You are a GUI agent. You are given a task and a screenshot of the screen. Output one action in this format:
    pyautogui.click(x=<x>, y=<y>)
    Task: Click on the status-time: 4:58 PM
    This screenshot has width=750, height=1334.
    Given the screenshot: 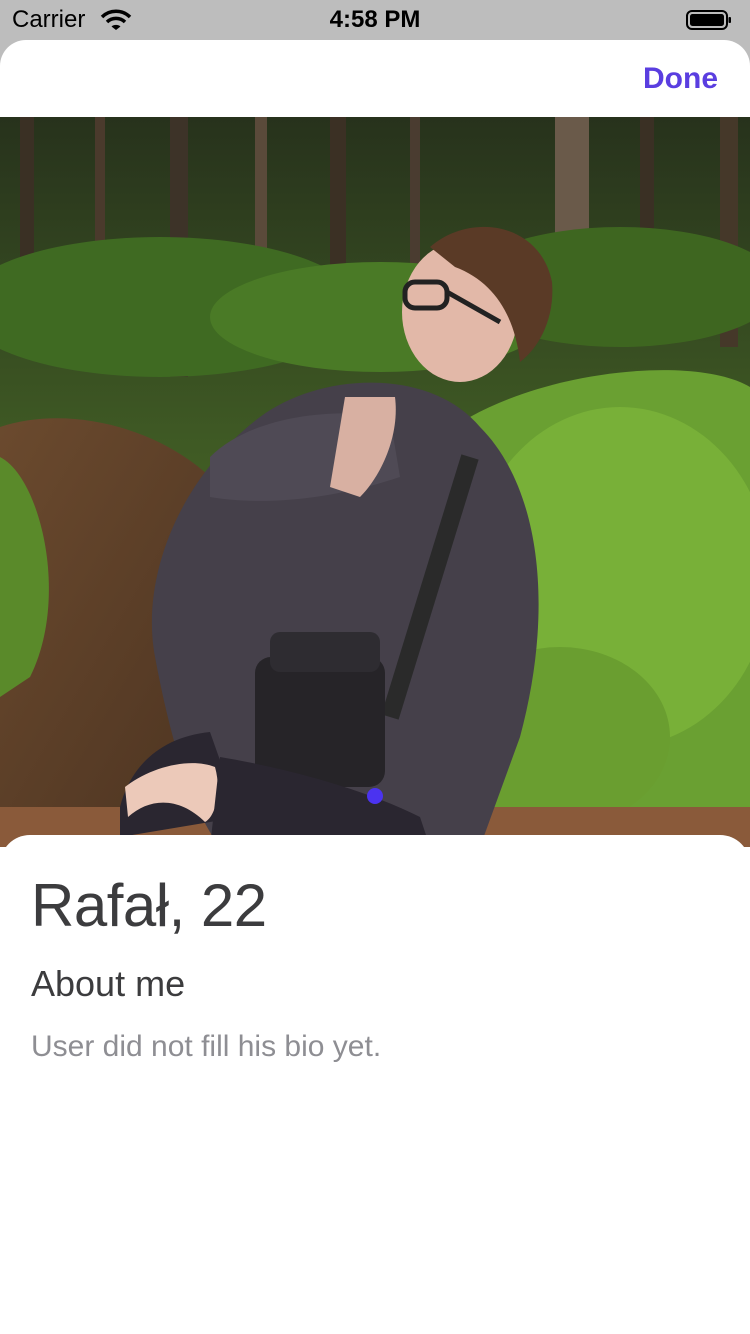 What is the action you would take?
    pyautogui.click(x=375, y=19)
    